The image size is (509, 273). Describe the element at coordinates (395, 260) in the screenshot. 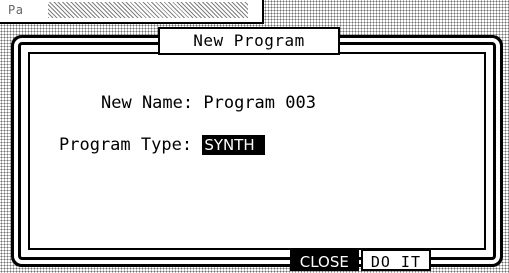

I see `do-it-button: DO IT` at that location.